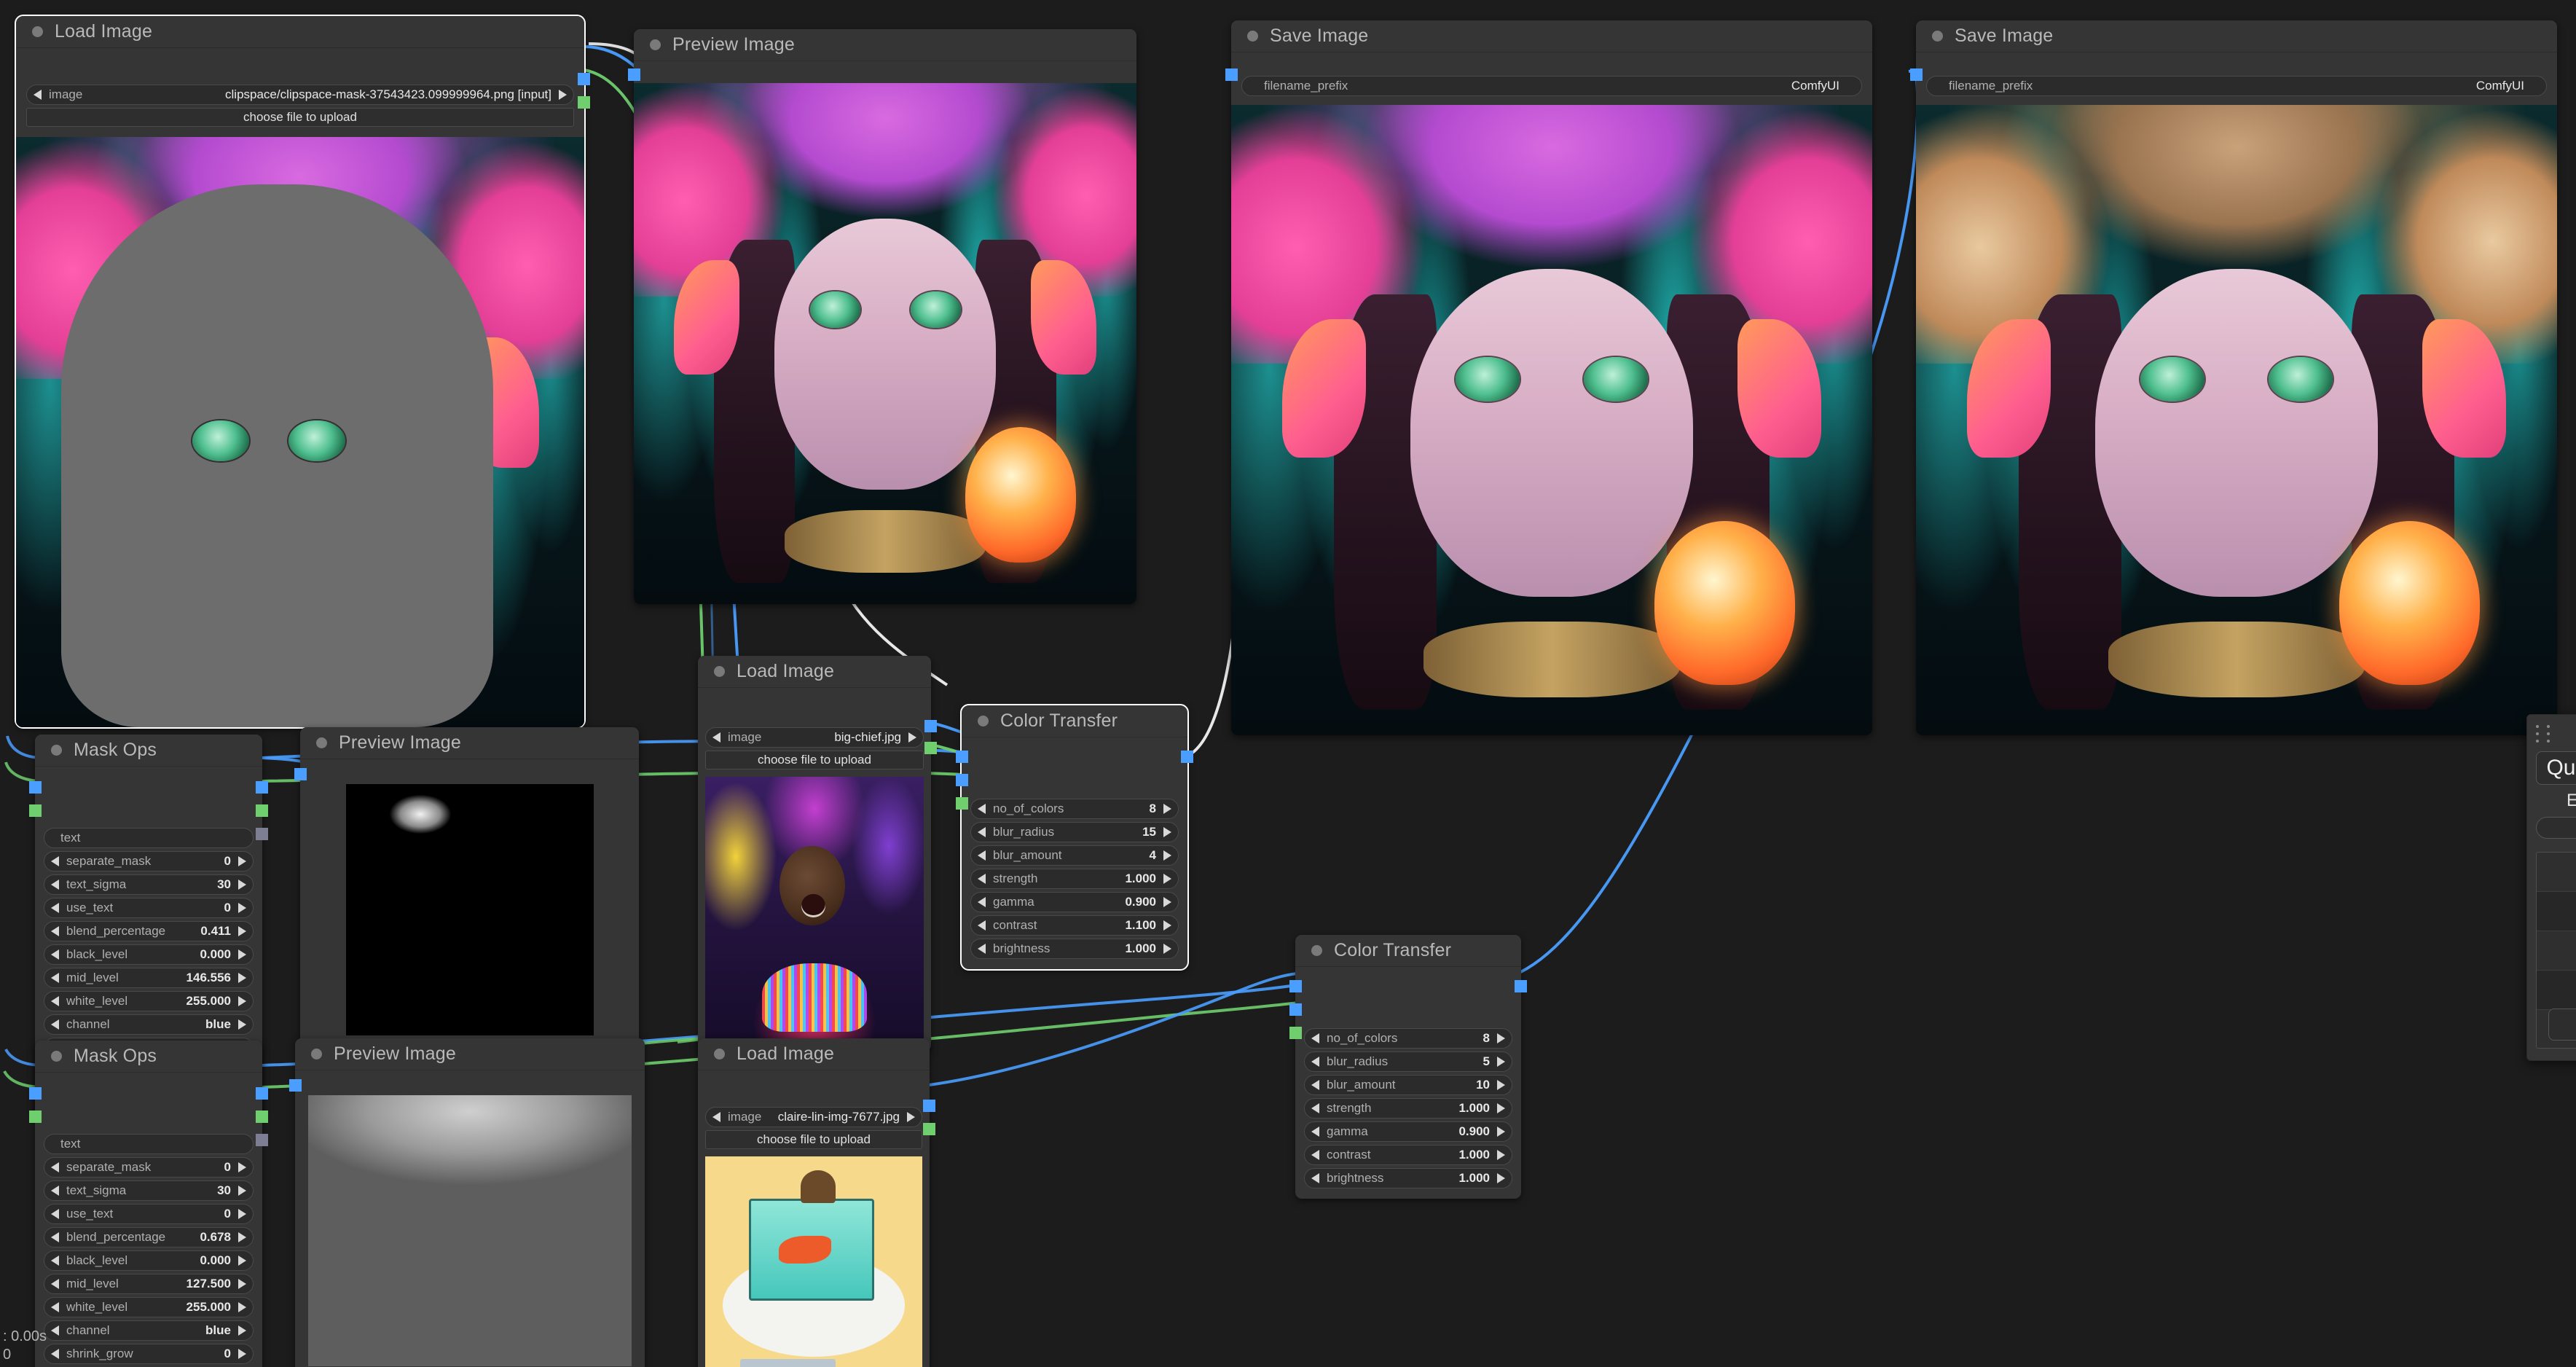 The height and width of the screenshot is (1367, 2576). What do you see at coordinates (1548, 377) in the screenshot?
I see `node-save-image-left: Save Image filename_prefix ComfyUI` at bounding box center [1548, 377].